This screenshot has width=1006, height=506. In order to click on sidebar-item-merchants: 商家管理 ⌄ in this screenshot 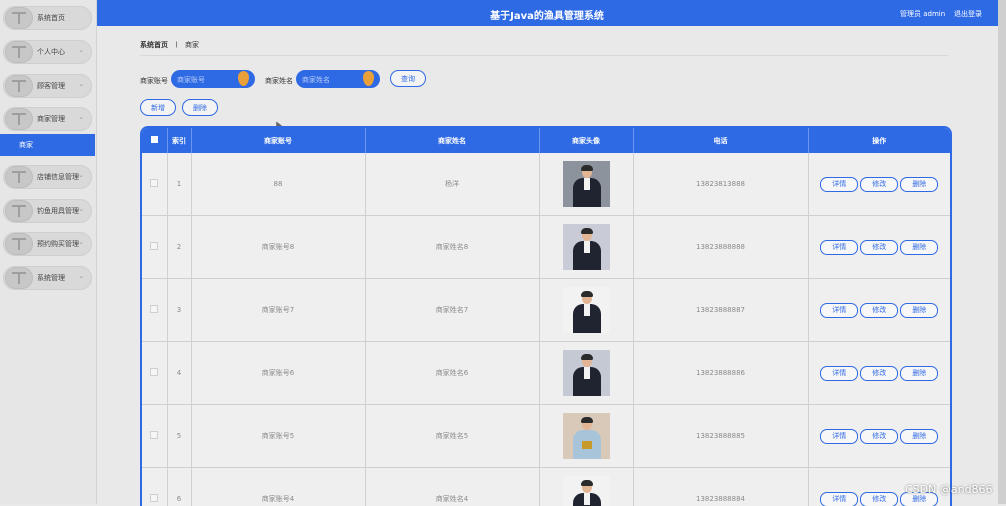, I will do `click(47, 119)`.